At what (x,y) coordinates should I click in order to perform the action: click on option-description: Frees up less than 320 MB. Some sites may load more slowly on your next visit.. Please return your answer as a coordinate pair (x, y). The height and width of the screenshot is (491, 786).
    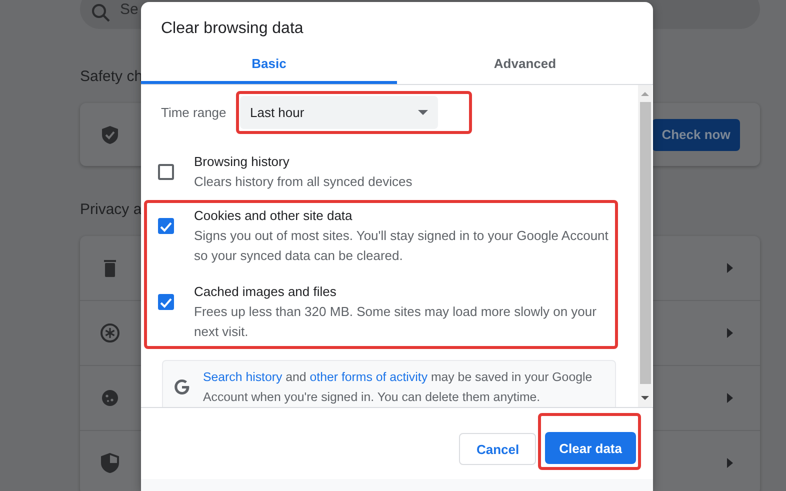
    Looking at the image, I should click on (396, 322).